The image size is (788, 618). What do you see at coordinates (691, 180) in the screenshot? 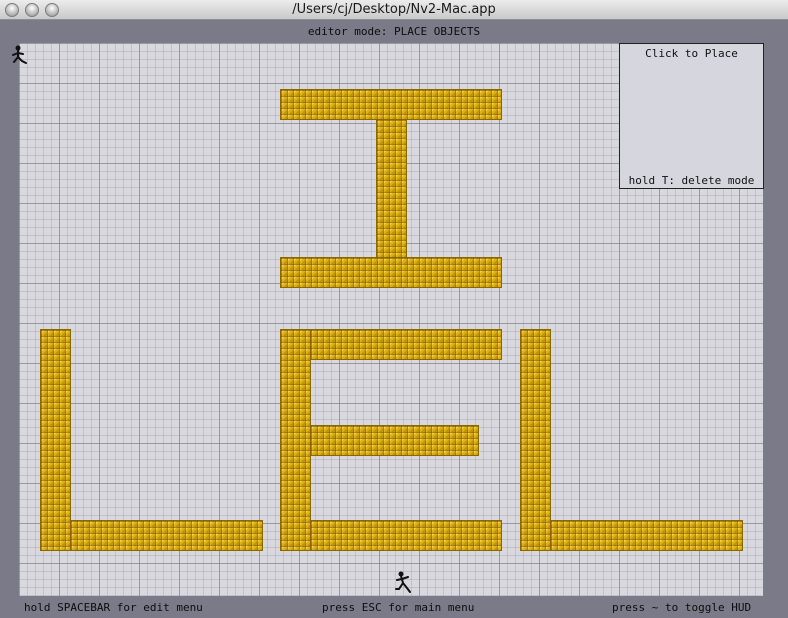
I see `palette-hint: hold T: delete mode` at bounding box center [691, 180].